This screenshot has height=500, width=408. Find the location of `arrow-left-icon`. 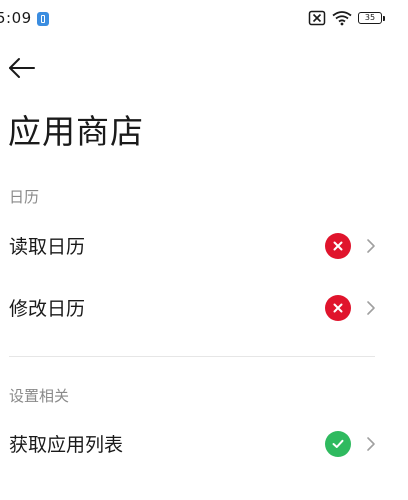

arrow-left-icon is located at coordinates (22, 68).